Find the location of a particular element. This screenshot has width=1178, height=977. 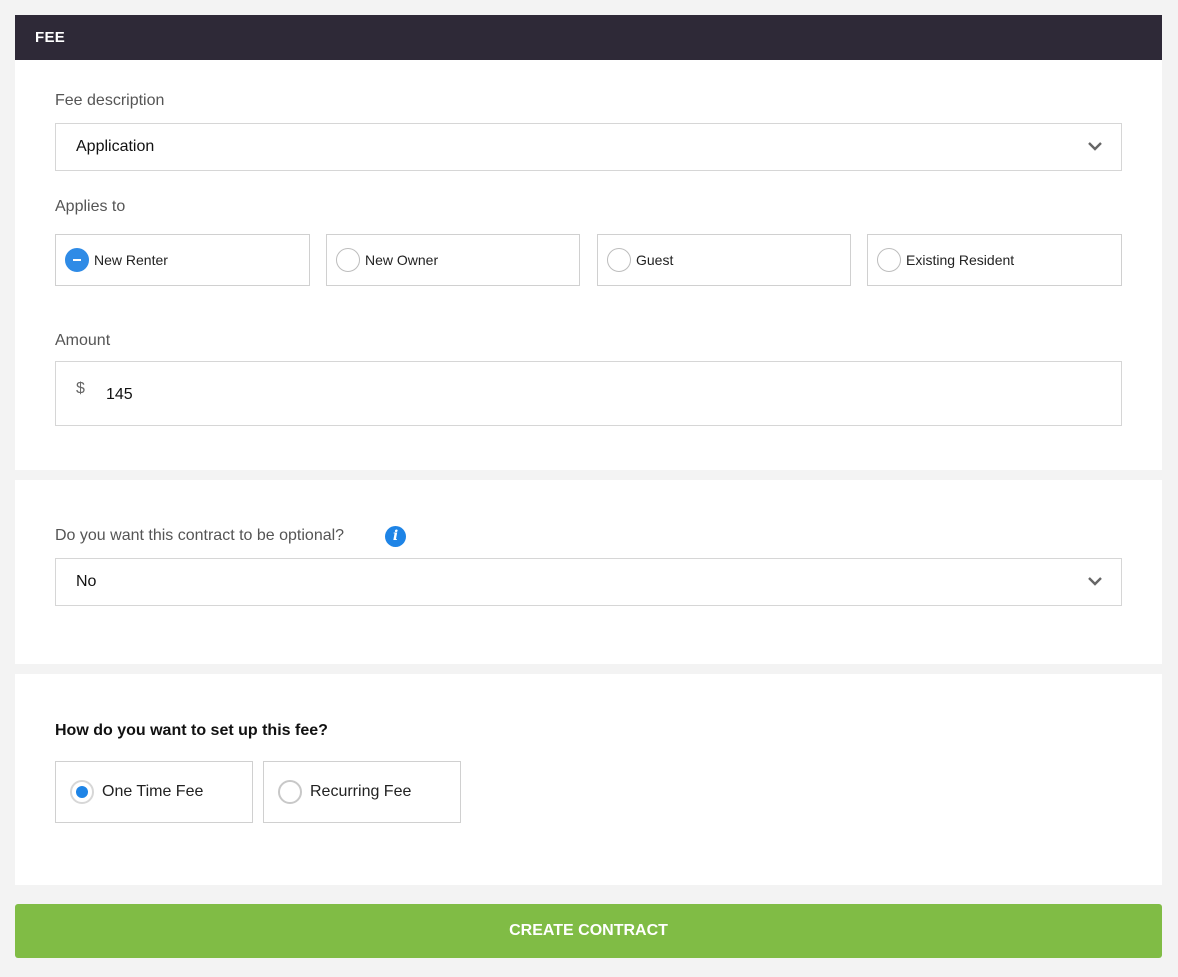

applies-to-option-label: New Renter is located at coordinates (131, 260).